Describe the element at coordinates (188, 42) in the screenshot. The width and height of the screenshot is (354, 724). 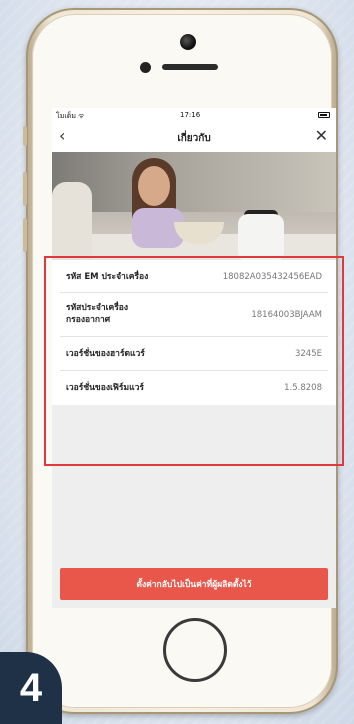
I see `front-camera` at that location.